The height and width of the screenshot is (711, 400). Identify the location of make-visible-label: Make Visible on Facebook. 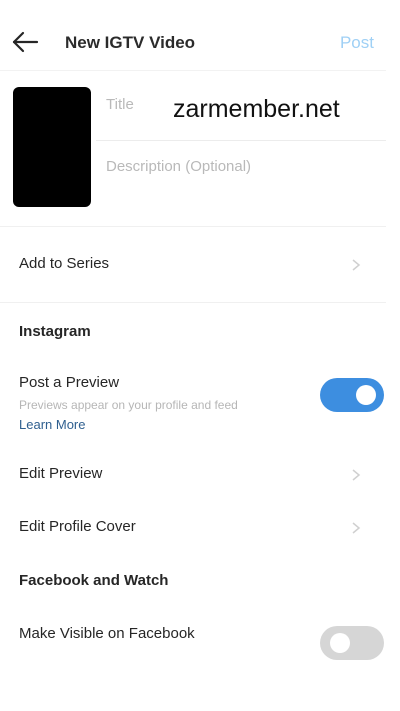
(107, 633).